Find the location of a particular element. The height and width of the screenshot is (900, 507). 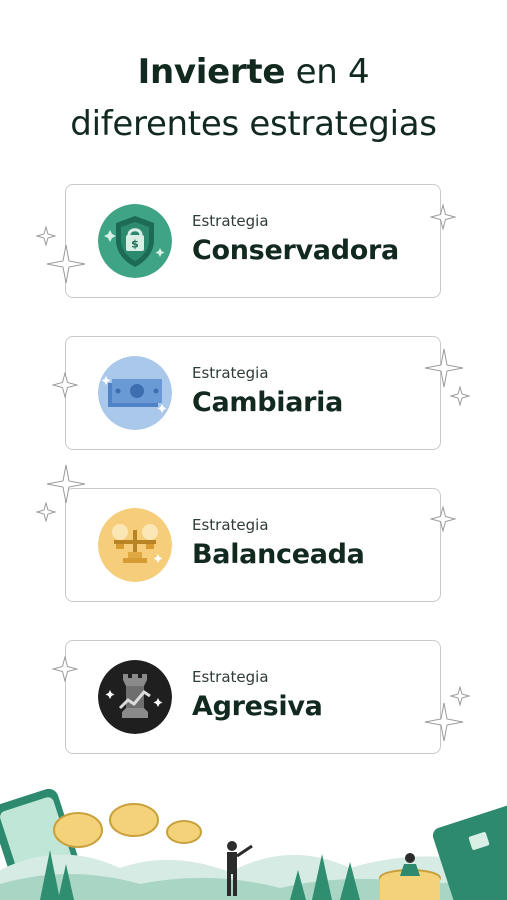

title-line-2: diferentes estrategias is located at coordinates (253, 124).